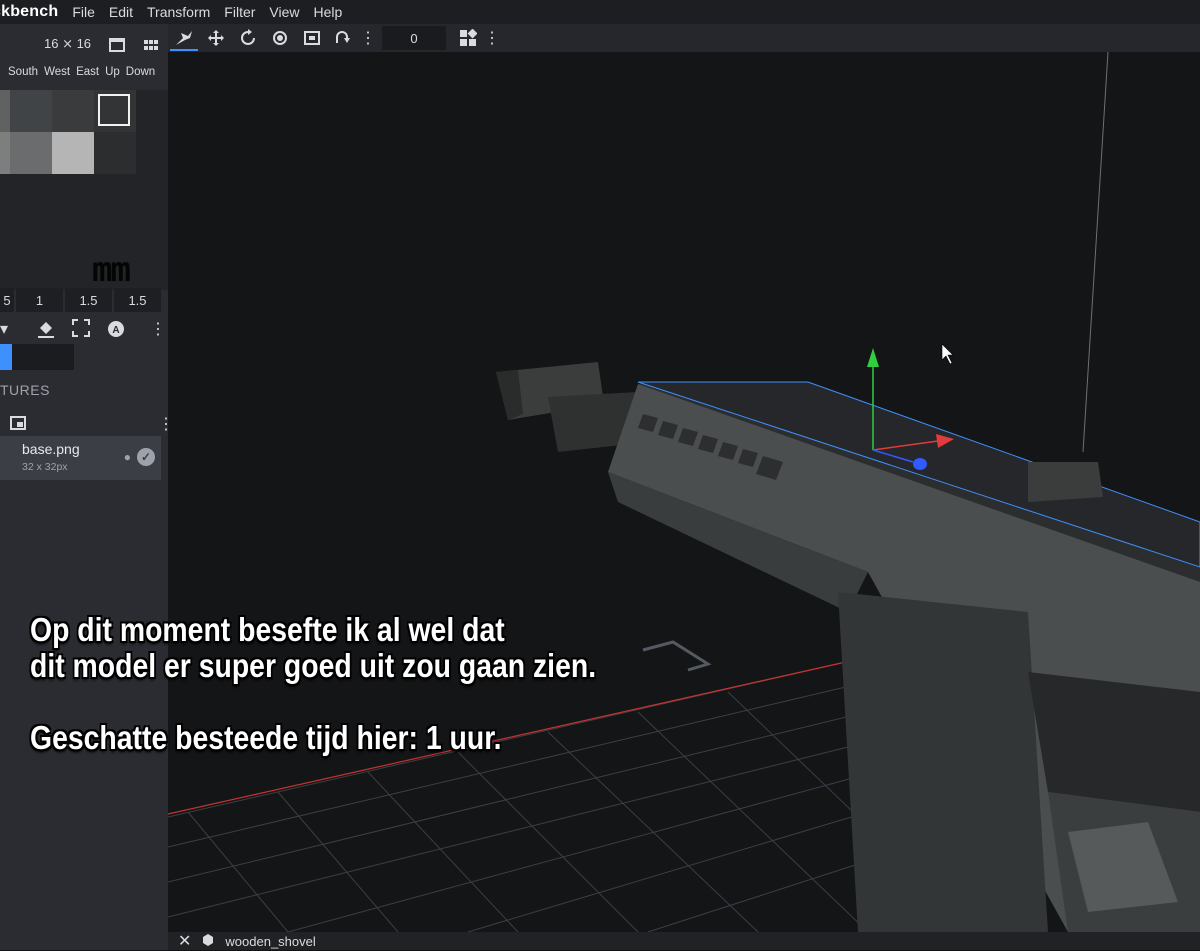 This screenshot has width=1200, height=951. Describe the element at coordinates (368, 38) in the screenshot. I see `more-vert-icon: ⋮` at that location.